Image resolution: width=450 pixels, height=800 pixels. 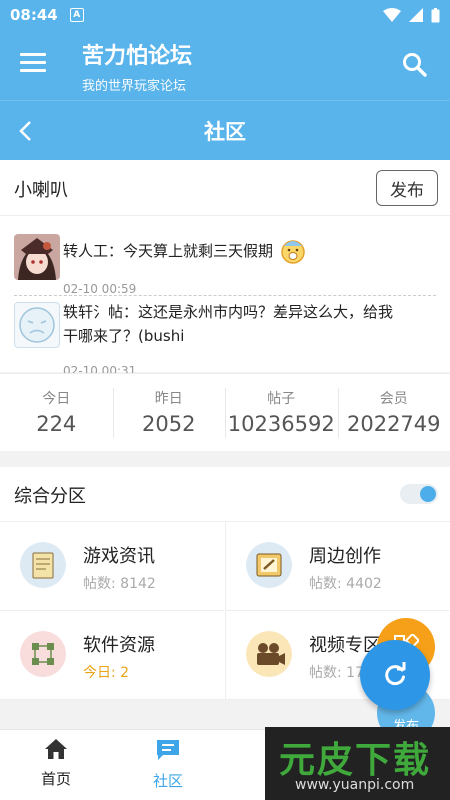 I want to click on refresh-icon, so click(x=395, y=674).